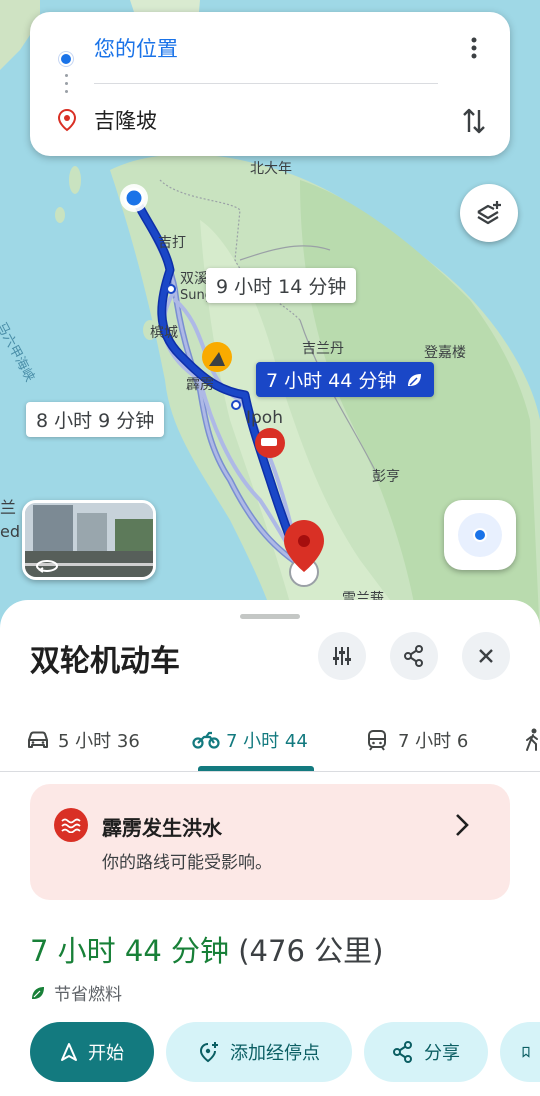 This screenshot has width=540, height=1096. I want to click on walking-icon, so click(532, 739).